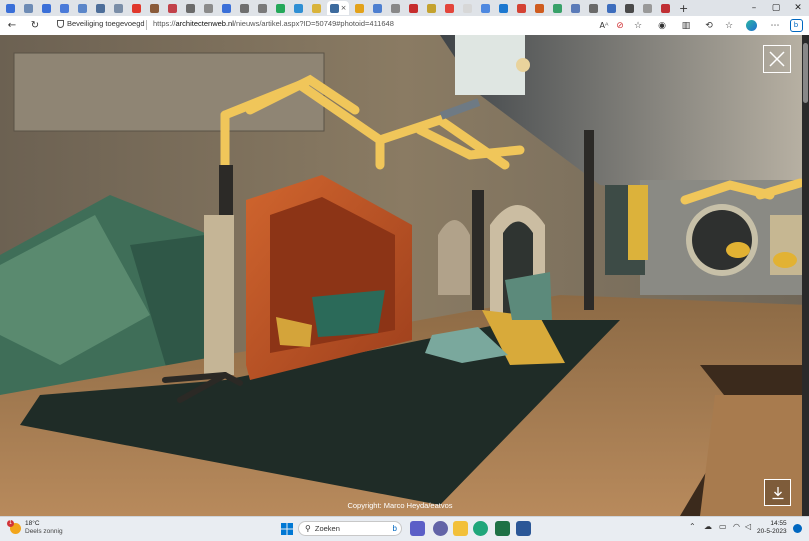 The image size is (809, 541). What do you see at coordinates (350, 528) in the screenshot?
I see `taskbar-search: ⚲ Zoeken b` at bounding box center [350, 528].